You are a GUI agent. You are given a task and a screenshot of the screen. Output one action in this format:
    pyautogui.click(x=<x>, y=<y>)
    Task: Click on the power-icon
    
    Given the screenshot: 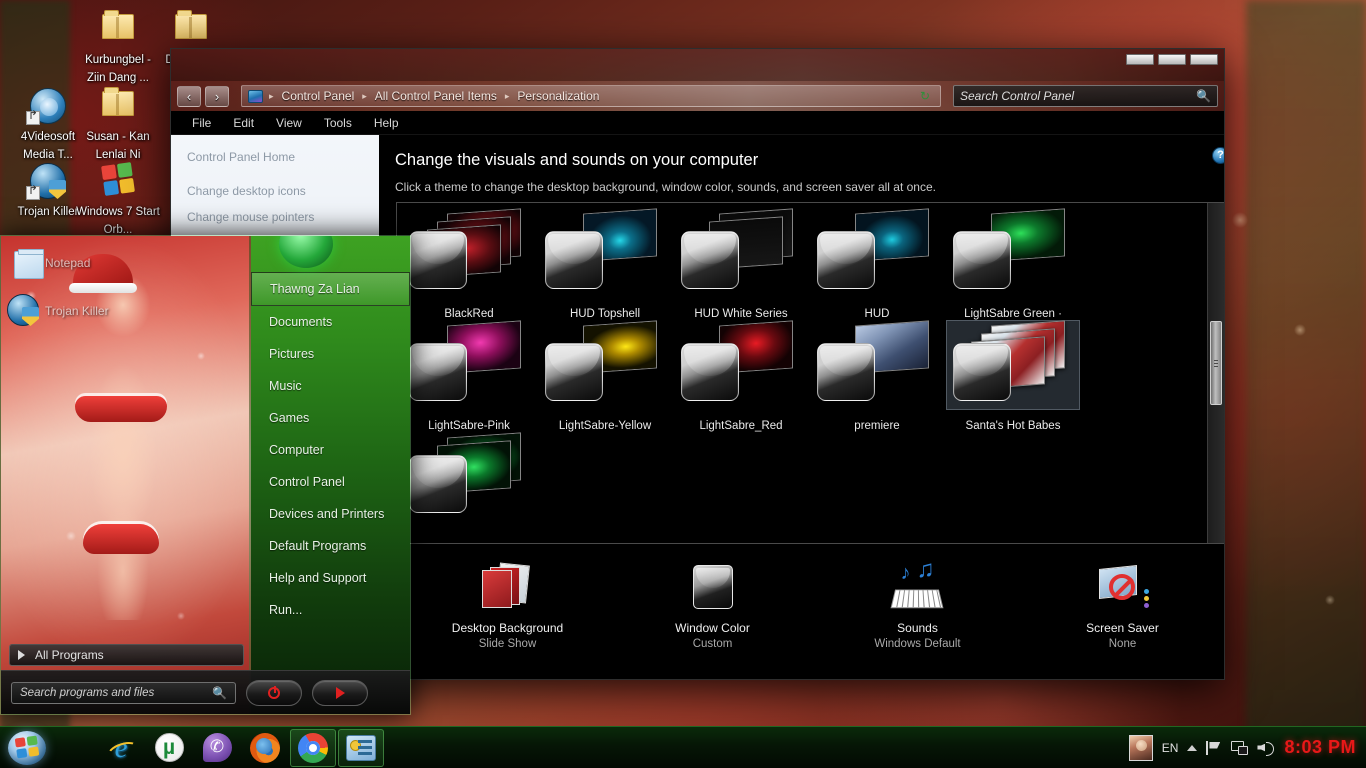 What is the action you would take?
    pyautogui.click(x=274, y=692)
    